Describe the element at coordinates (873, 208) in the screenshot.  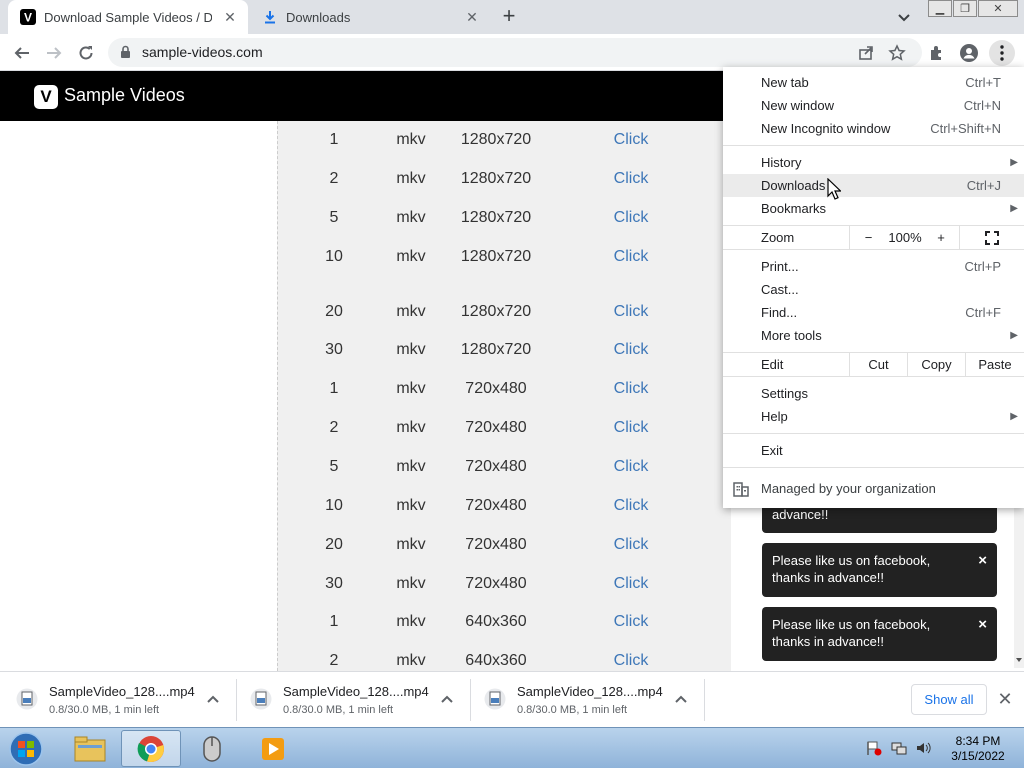
I see `menu-item-bookmarks: Bookmarks ▶` at that location.